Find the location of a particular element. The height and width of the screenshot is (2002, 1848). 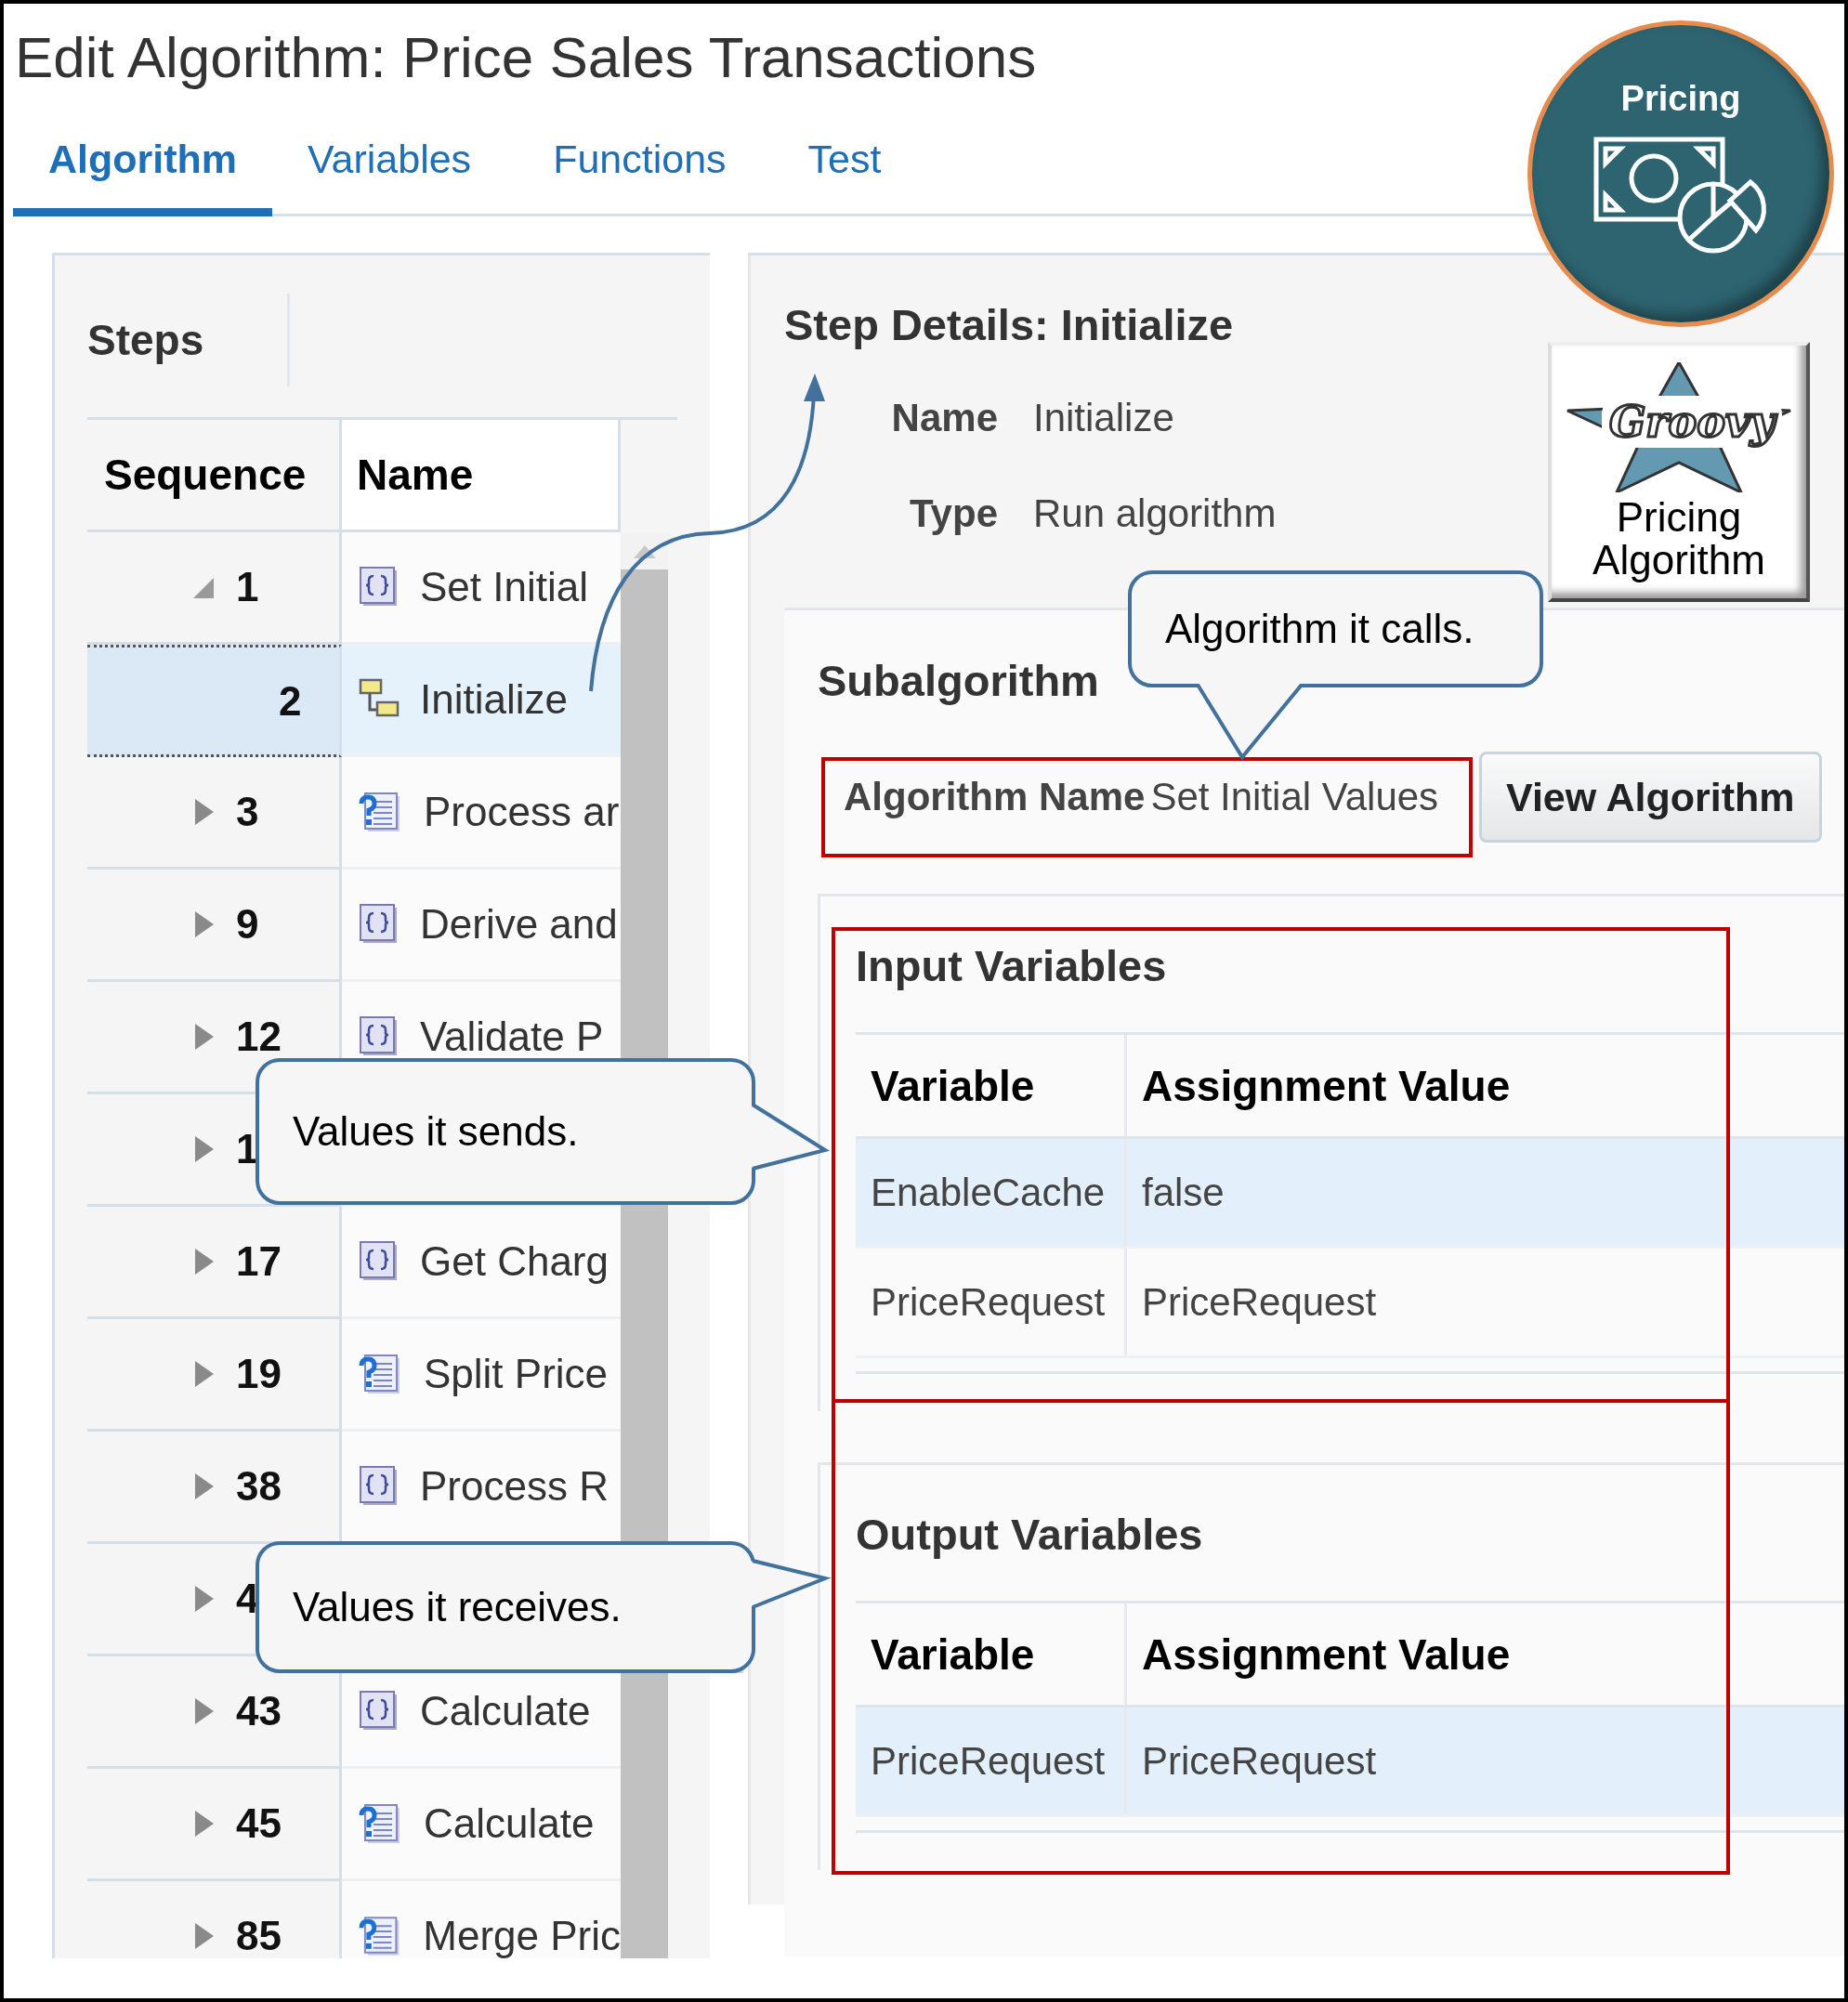

field-value: Initialize is located at coordinates (1104, 418).